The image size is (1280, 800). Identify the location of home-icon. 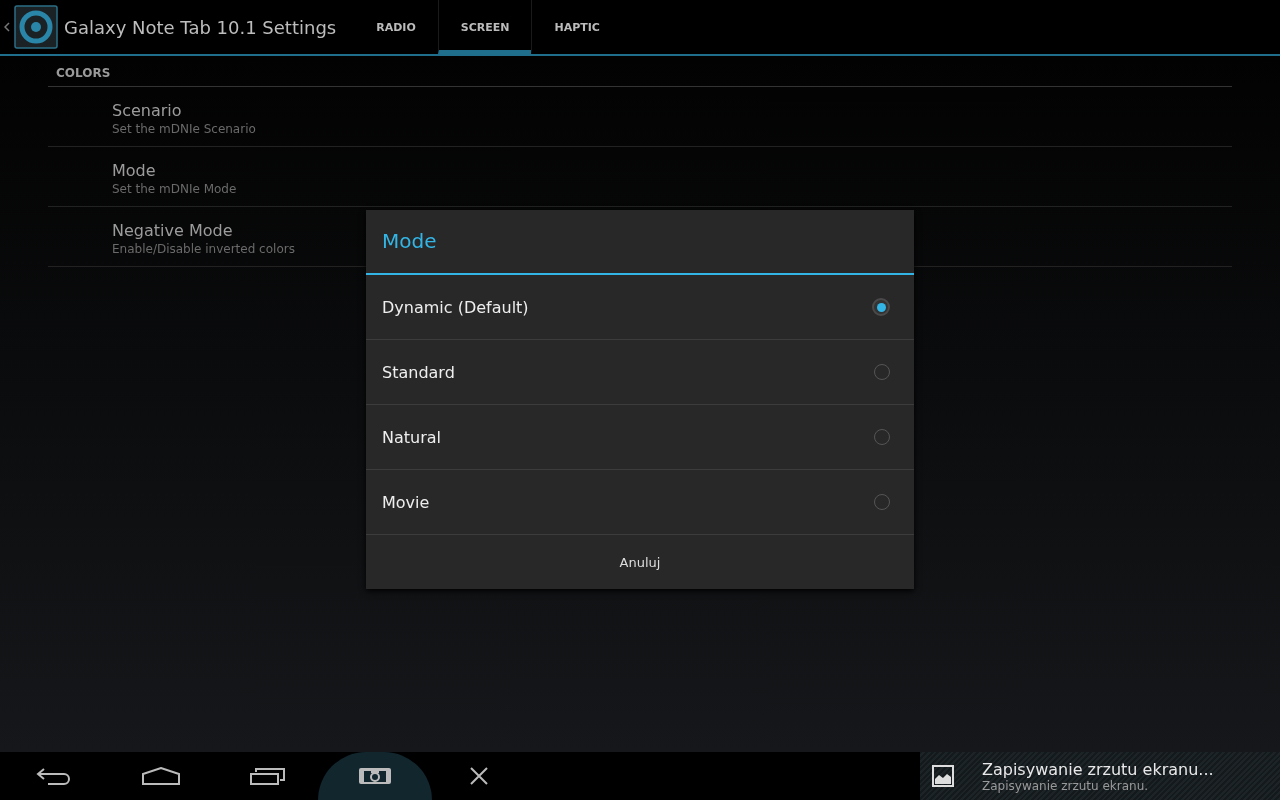
(161, 776).